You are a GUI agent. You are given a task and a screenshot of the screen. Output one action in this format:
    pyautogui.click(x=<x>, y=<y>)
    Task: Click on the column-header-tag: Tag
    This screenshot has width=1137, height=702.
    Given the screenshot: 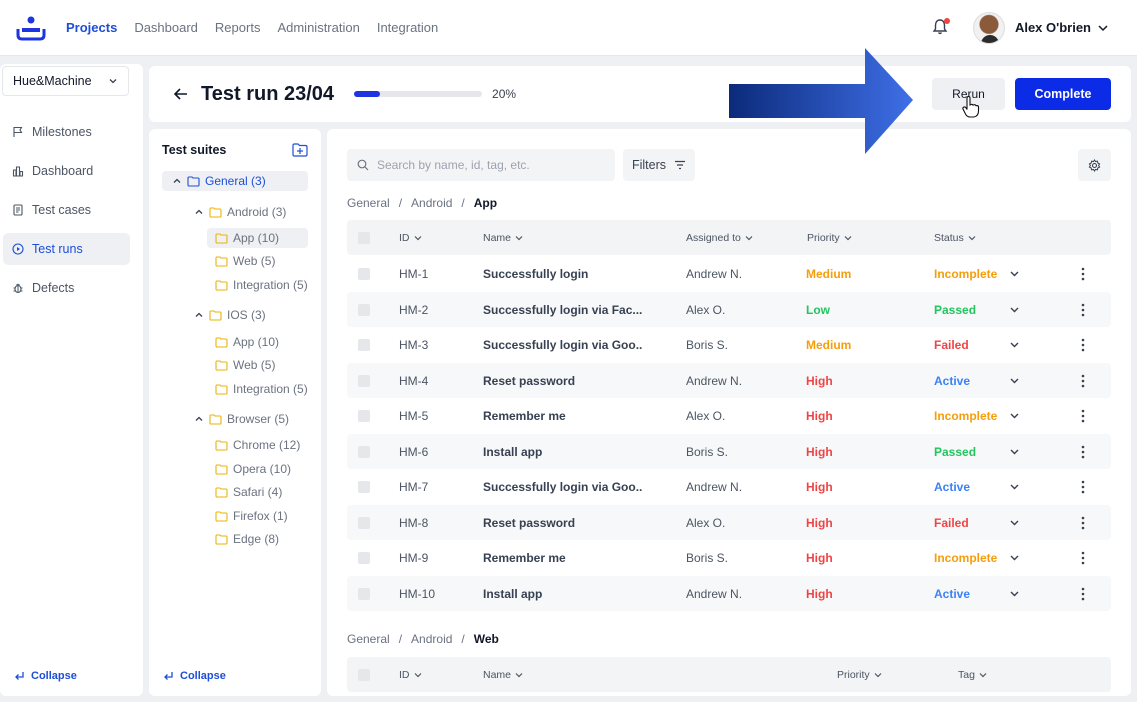 What is the action you would take?
    pyautogui.click(x=973, y=674)
    